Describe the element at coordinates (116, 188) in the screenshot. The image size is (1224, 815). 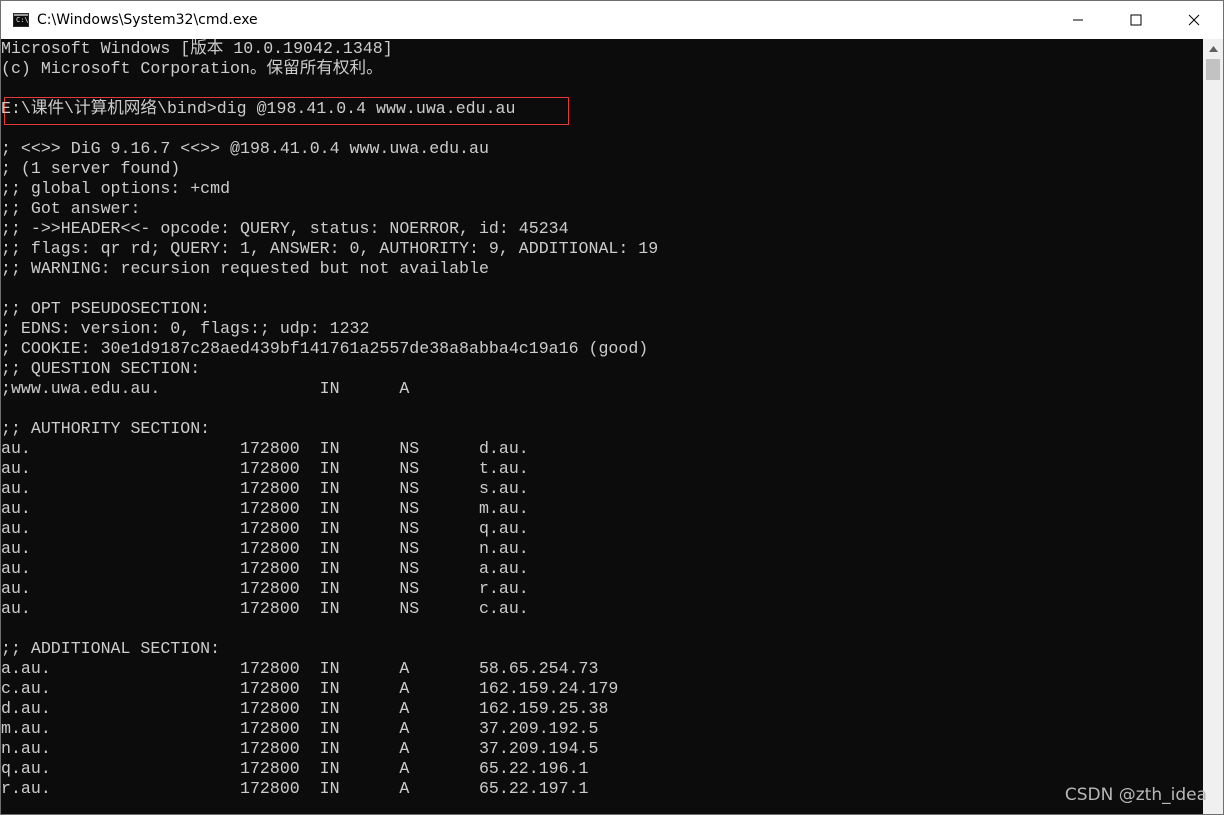
I see `console-line: ;; global options: +cmd` at that location.